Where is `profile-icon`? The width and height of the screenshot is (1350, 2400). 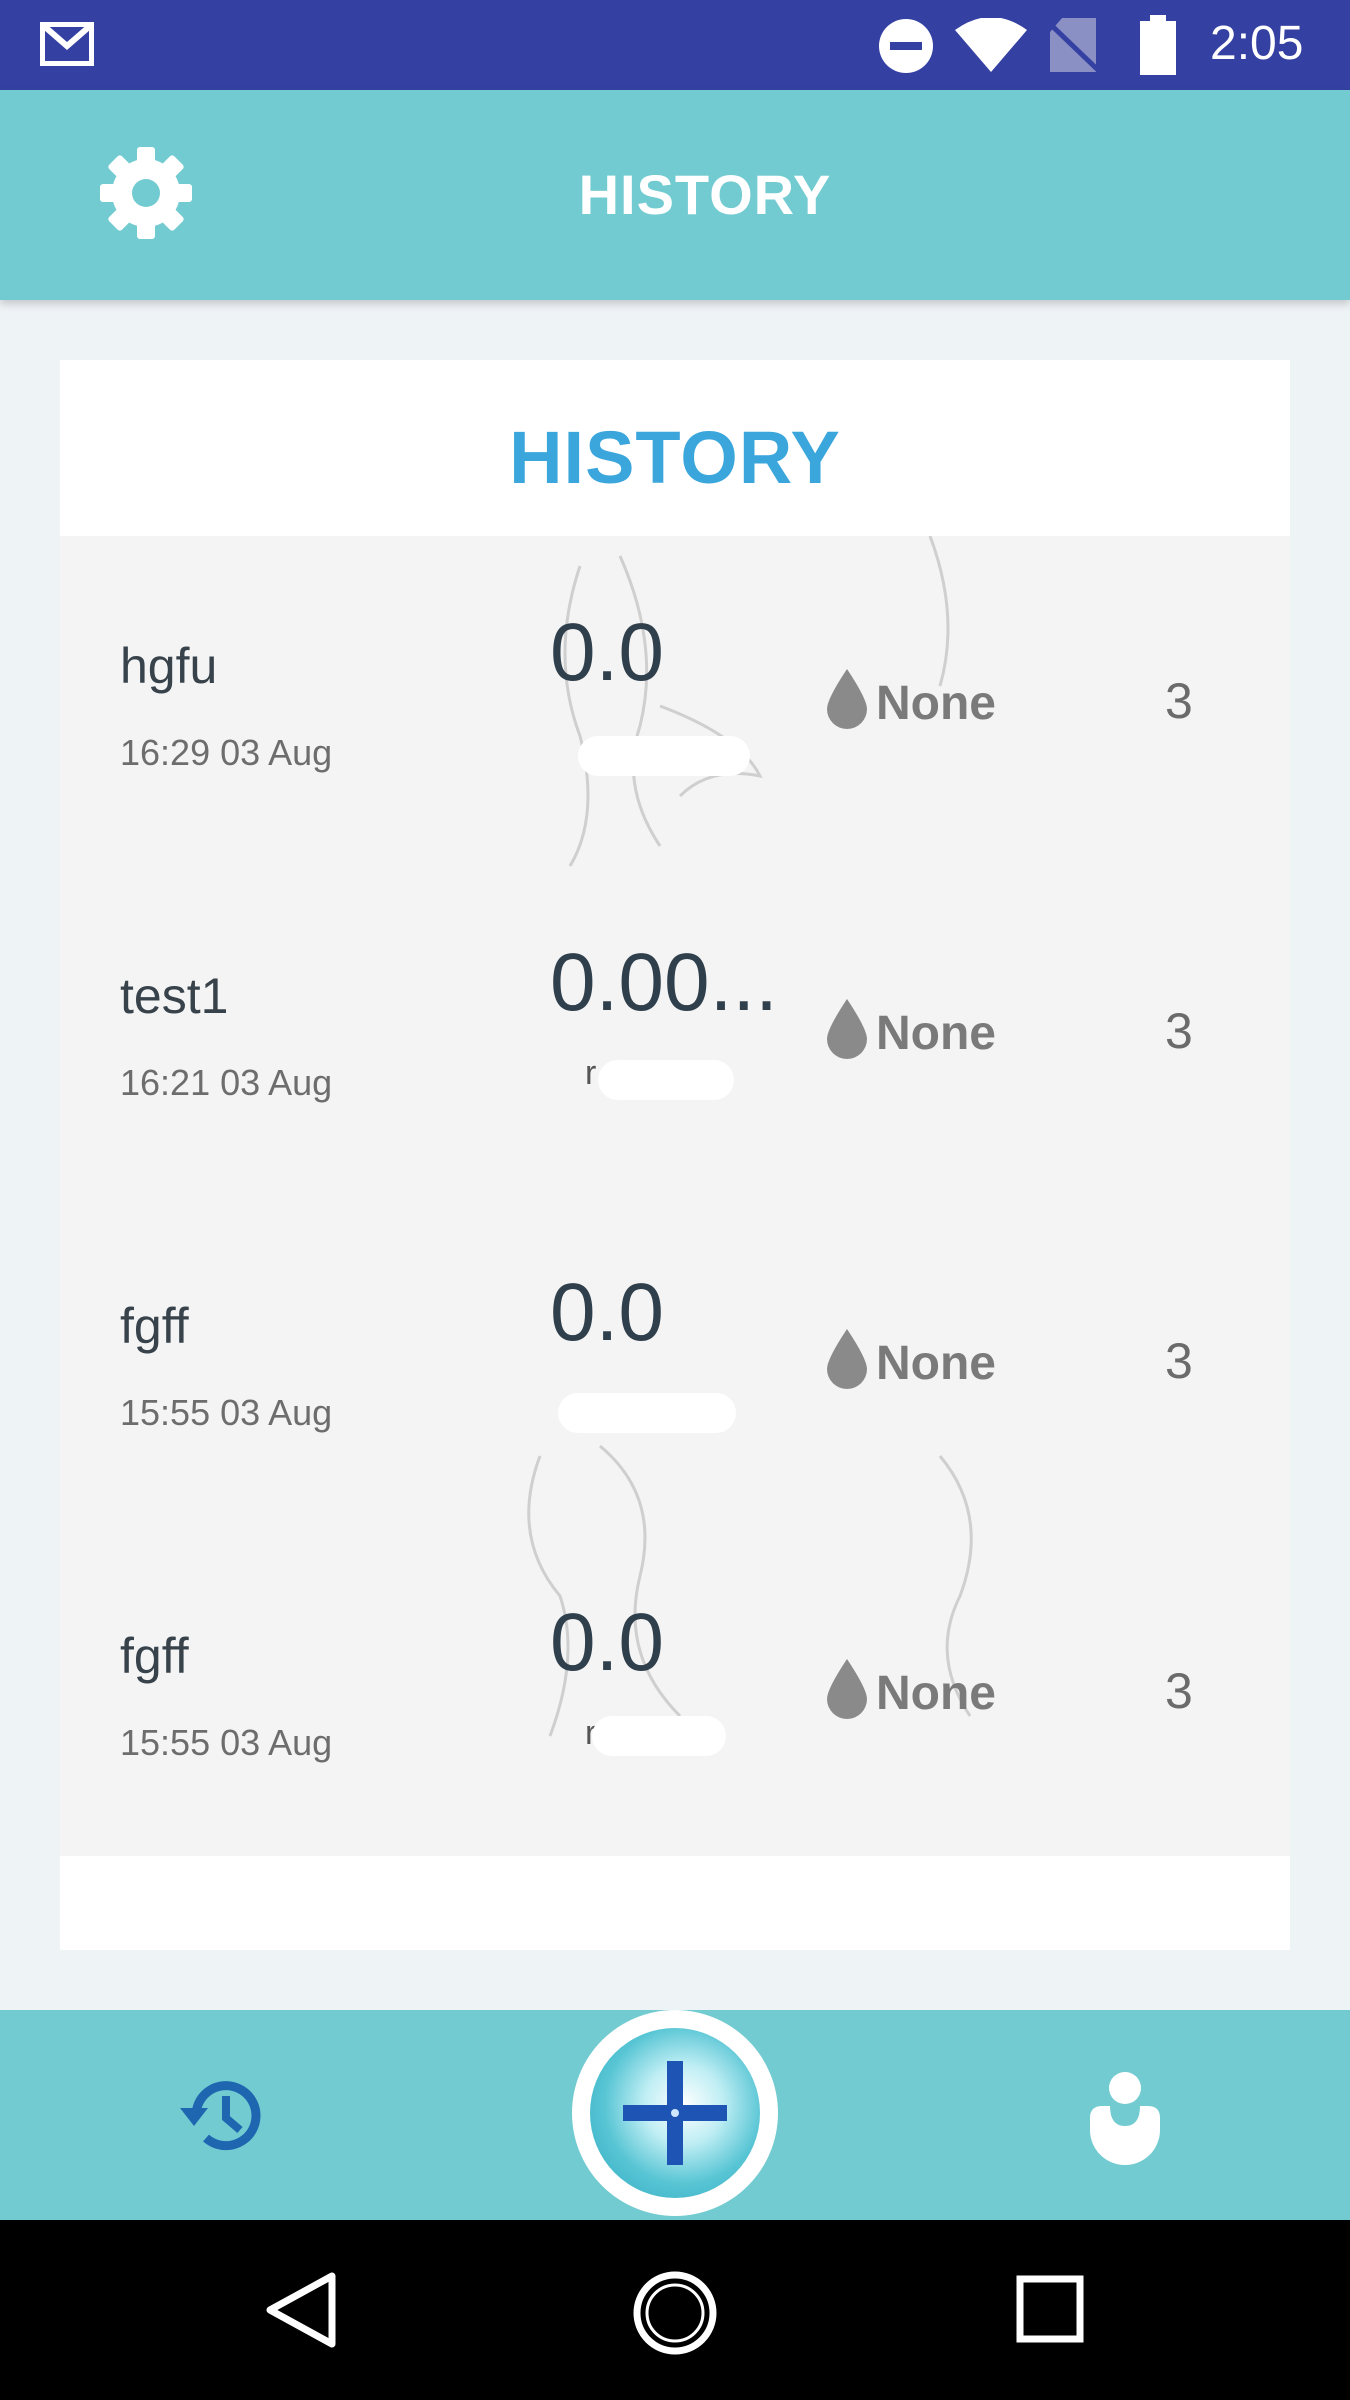
profile-icon is located at coordinates (1125, 2118).